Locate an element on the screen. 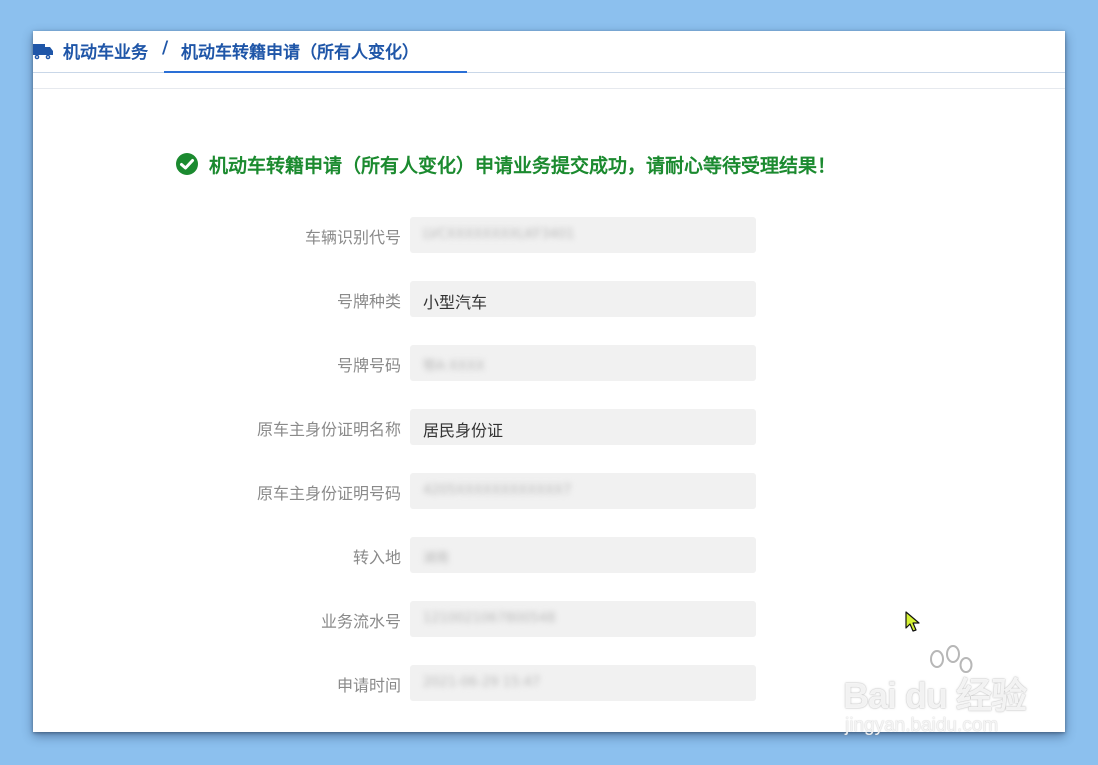  success-banner: 机动车转籍申请（所有人变化）申请业务提交成功，请耐心等待受理结果！ is located at coordinates (505, 164).